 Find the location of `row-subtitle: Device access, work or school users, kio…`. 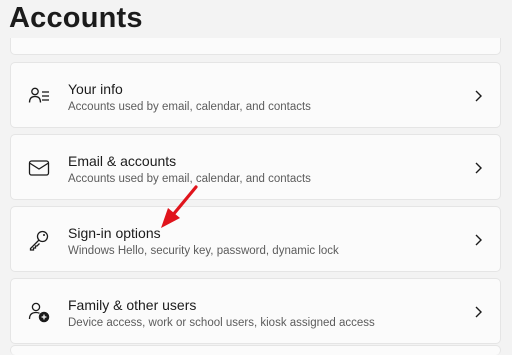

row-subtitle: Device access, work or school users, kio… is located at coordinates (221, 323).